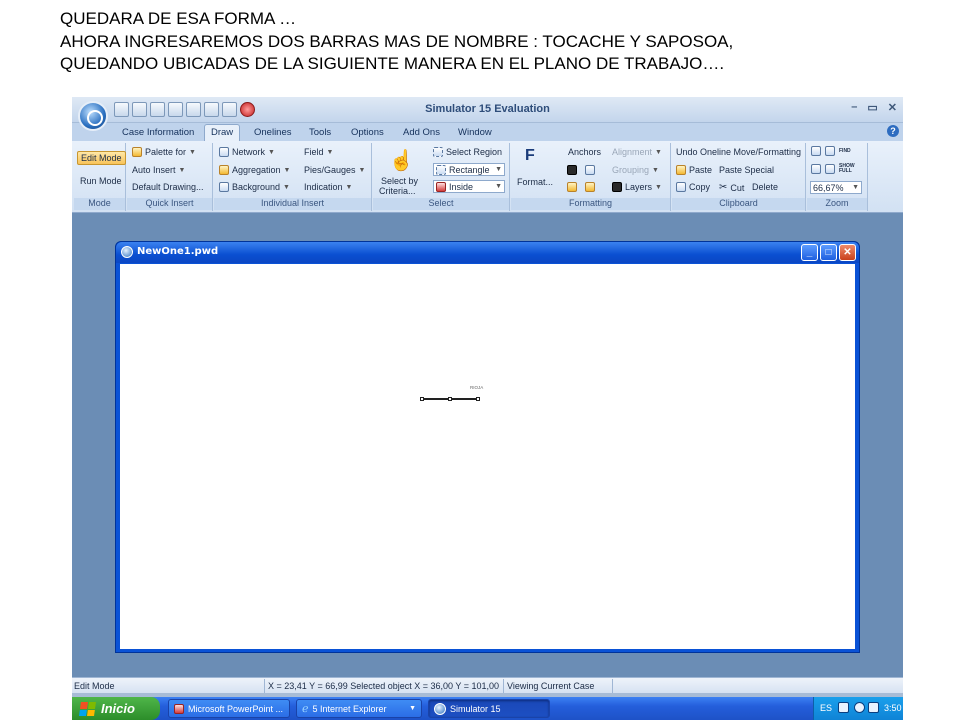  I want to click on tab-case-information: Case Information, so click(158, 132).